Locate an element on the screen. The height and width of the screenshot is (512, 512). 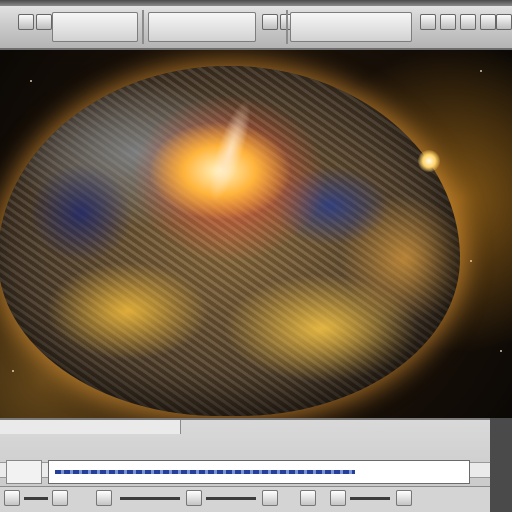
path-field is located at coordinates (259, 472).